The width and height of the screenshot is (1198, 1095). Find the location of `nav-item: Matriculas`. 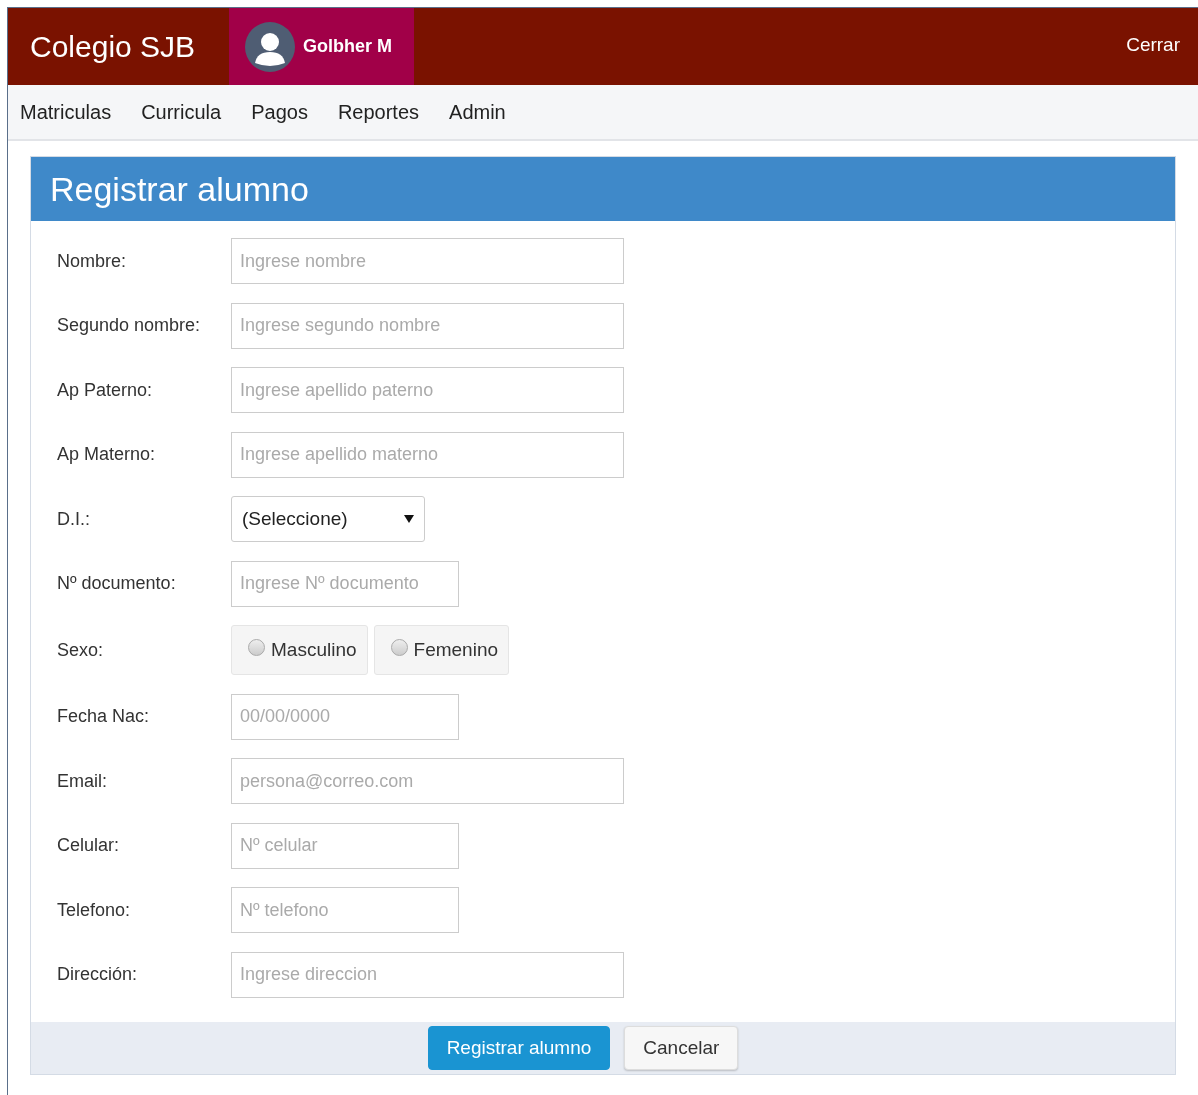

nav-item: Matriculas is located at coordinates (66, 112).